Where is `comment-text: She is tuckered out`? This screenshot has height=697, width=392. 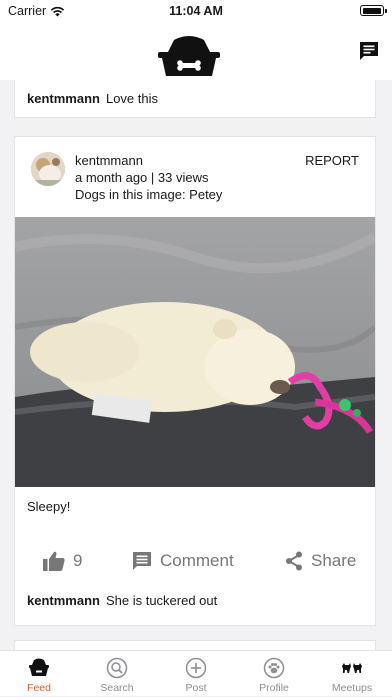 comment-text: She is tuckered out is located at coordinates (161, 600).